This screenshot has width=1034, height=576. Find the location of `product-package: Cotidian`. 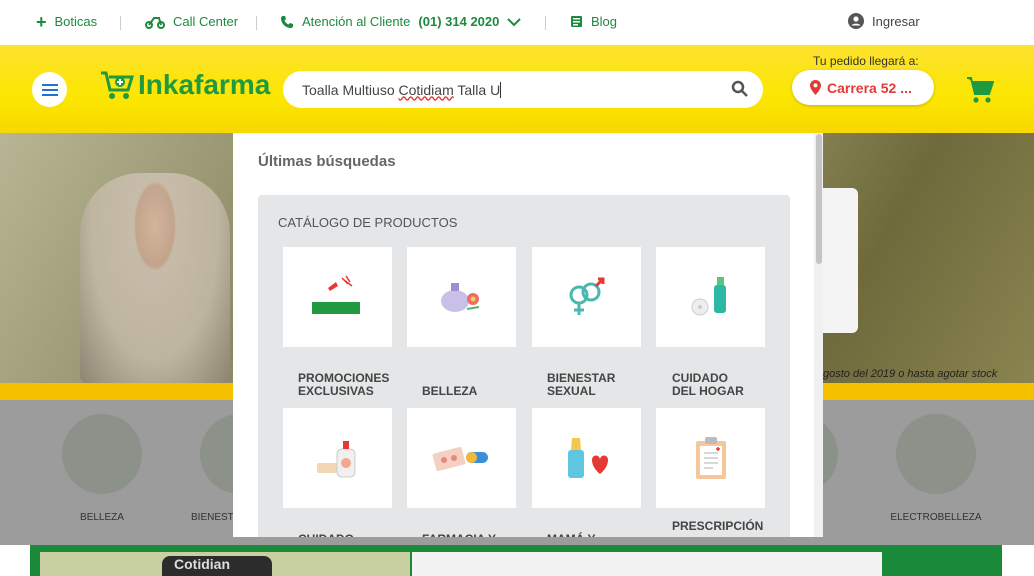

product-package: Cotidian is located at coordinates (252, 566).